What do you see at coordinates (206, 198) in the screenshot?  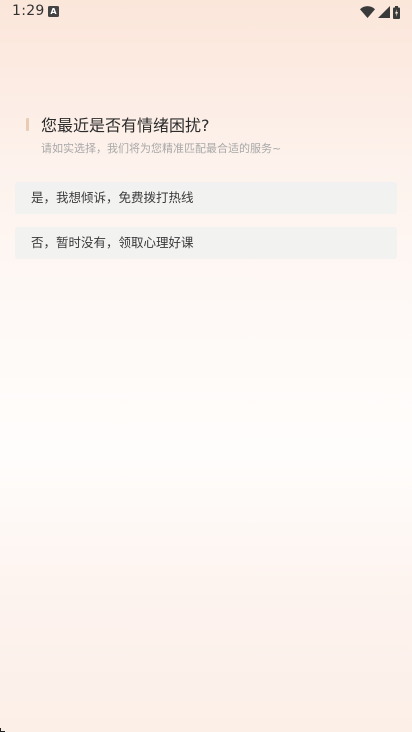 I see `option-yes-hotline: 是，我想倾诉，免费拨打热线` at bounding box center [206, 198].